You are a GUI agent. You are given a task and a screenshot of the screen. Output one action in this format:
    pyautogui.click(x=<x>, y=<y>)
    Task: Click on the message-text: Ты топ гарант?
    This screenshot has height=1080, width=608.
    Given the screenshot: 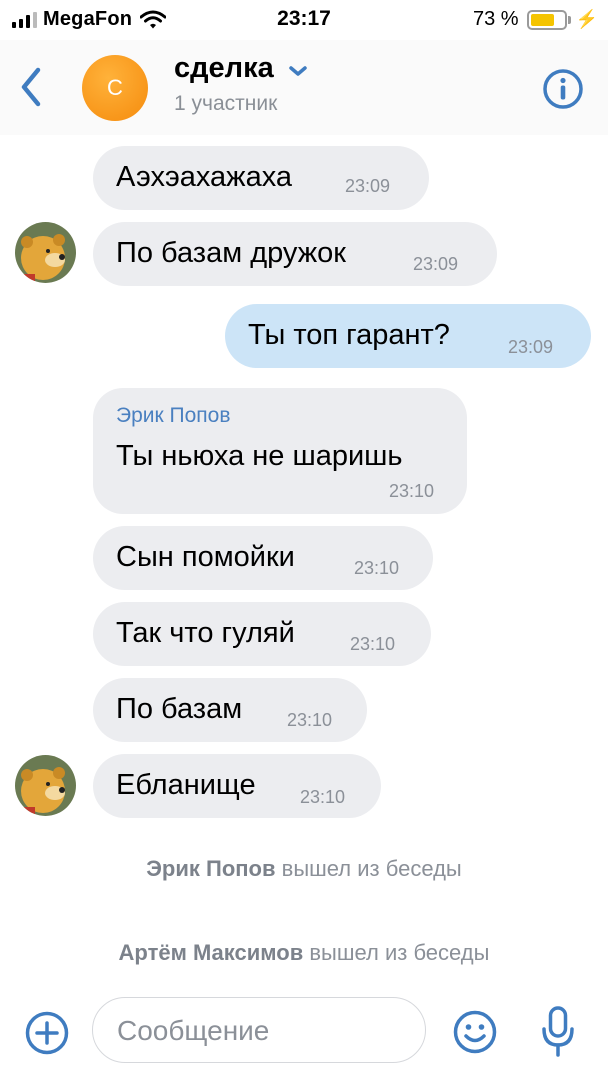 What is the action you would take?
    pyautogui.click(x=349, y=335)
    